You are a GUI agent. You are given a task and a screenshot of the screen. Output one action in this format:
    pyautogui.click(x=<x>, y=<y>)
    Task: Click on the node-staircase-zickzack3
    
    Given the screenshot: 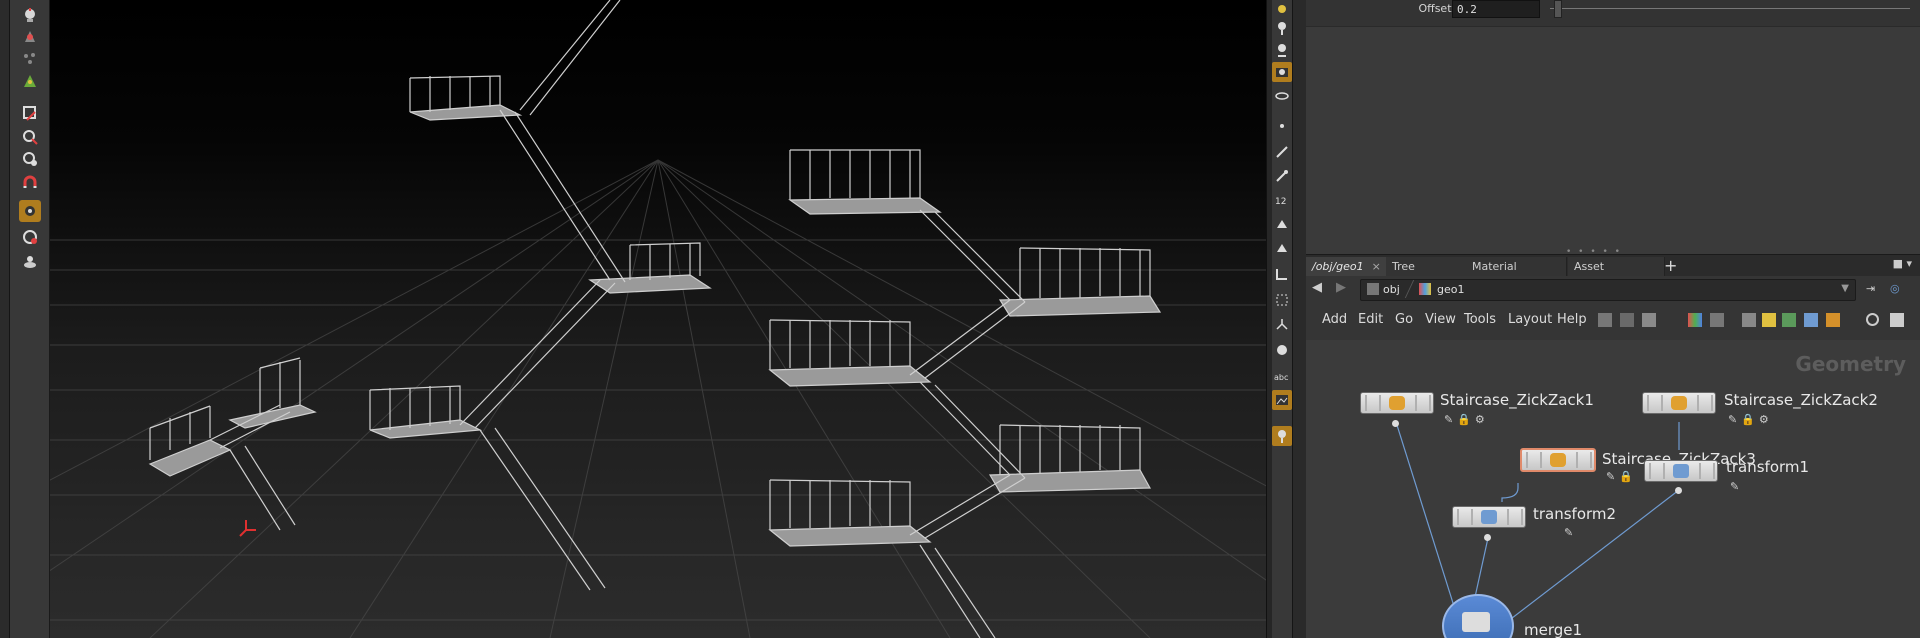 What is the action you would take?
    pyautogui.click(x=1558, y=460)
    